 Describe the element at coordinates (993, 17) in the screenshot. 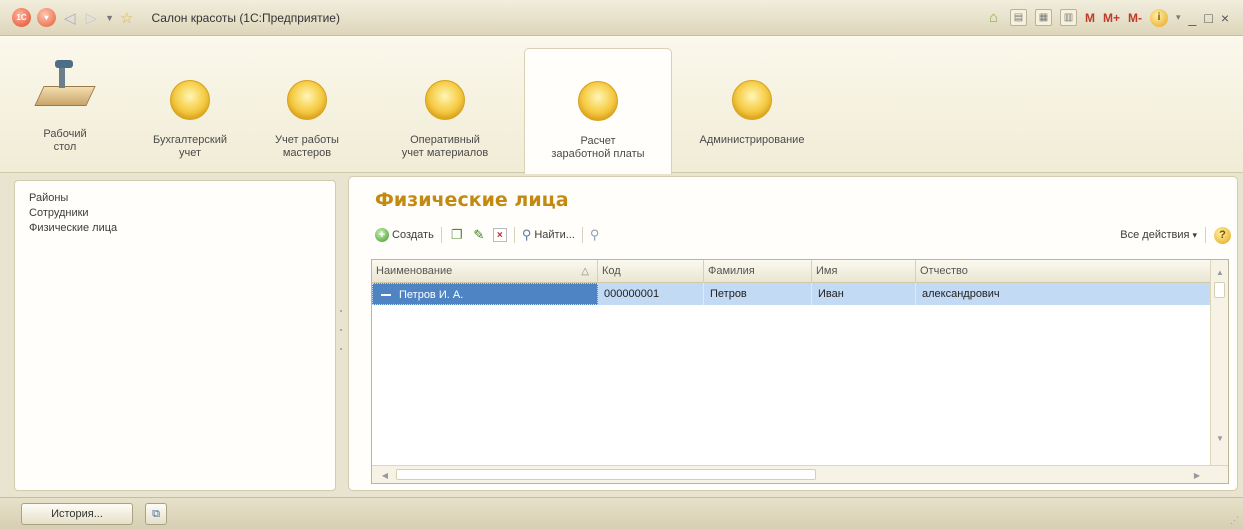

I see `home-icon: ⌂` at that location.